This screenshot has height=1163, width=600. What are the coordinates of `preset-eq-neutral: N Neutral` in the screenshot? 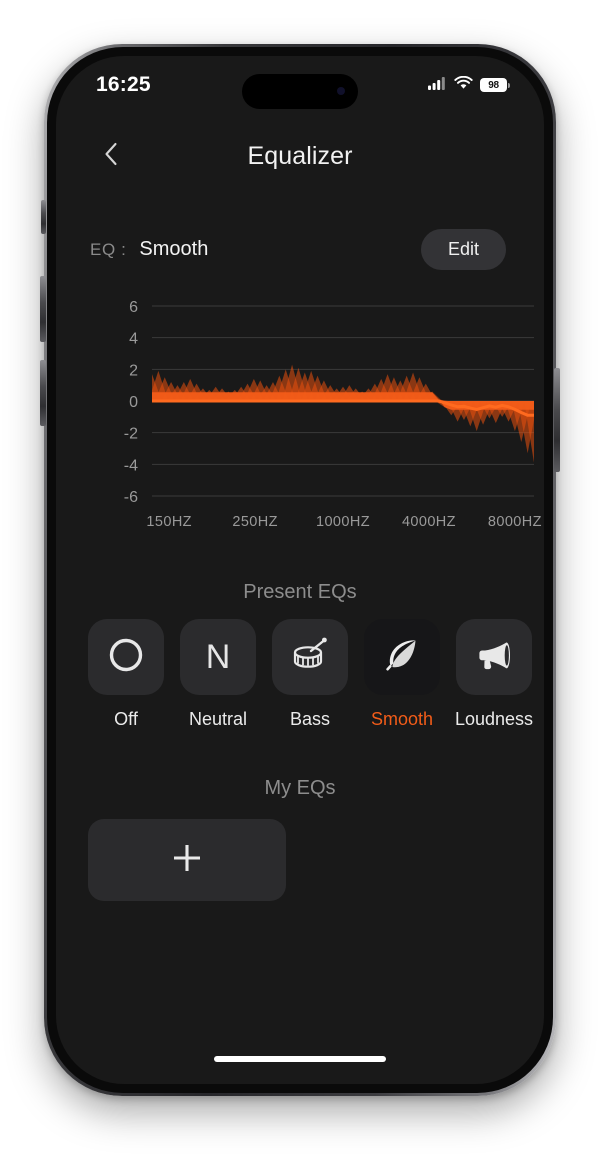 It's located at (218, 674).